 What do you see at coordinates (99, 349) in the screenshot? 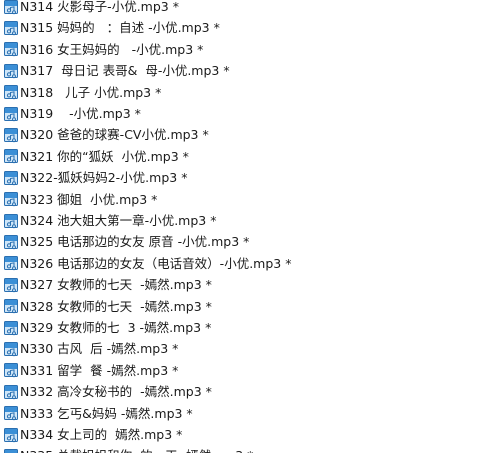
I see `file-name: N330 古风 后 -嫣然.mp3 *` at bounding box center [99, 349].